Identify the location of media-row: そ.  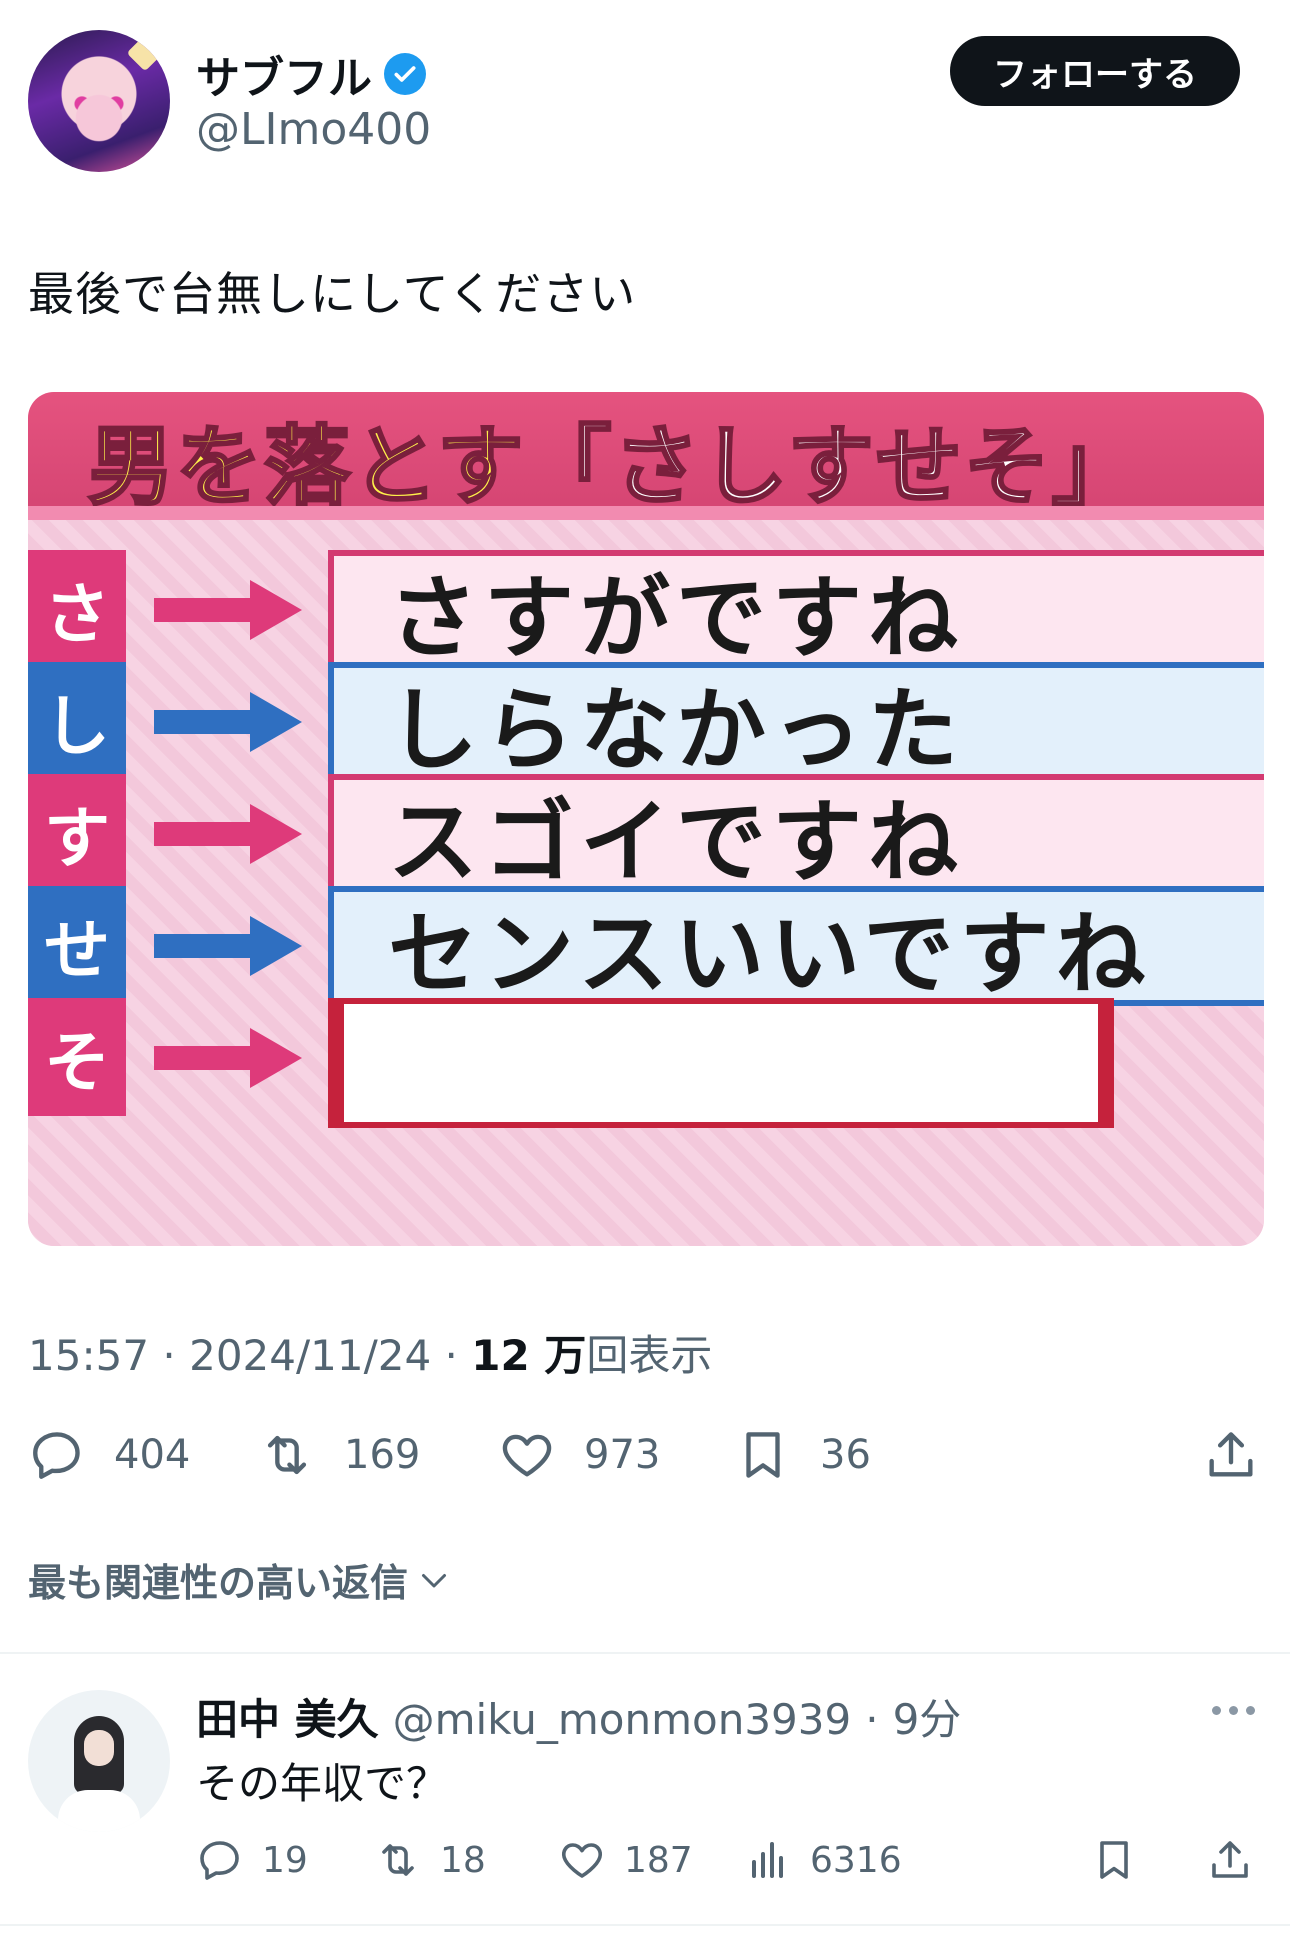
(646, 1063).